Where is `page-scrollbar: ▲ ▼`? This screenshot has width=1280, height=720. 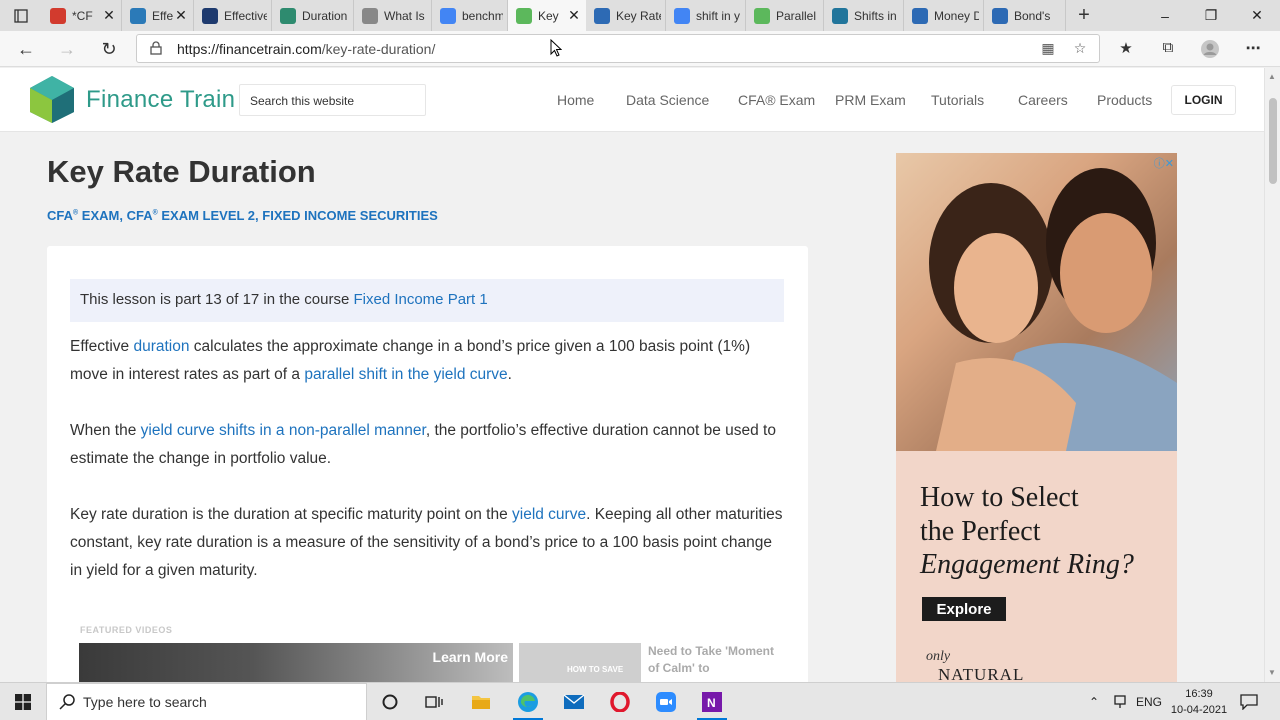
page-scrollbar: ▲ ▼ is located at coordinates (1272, 375).